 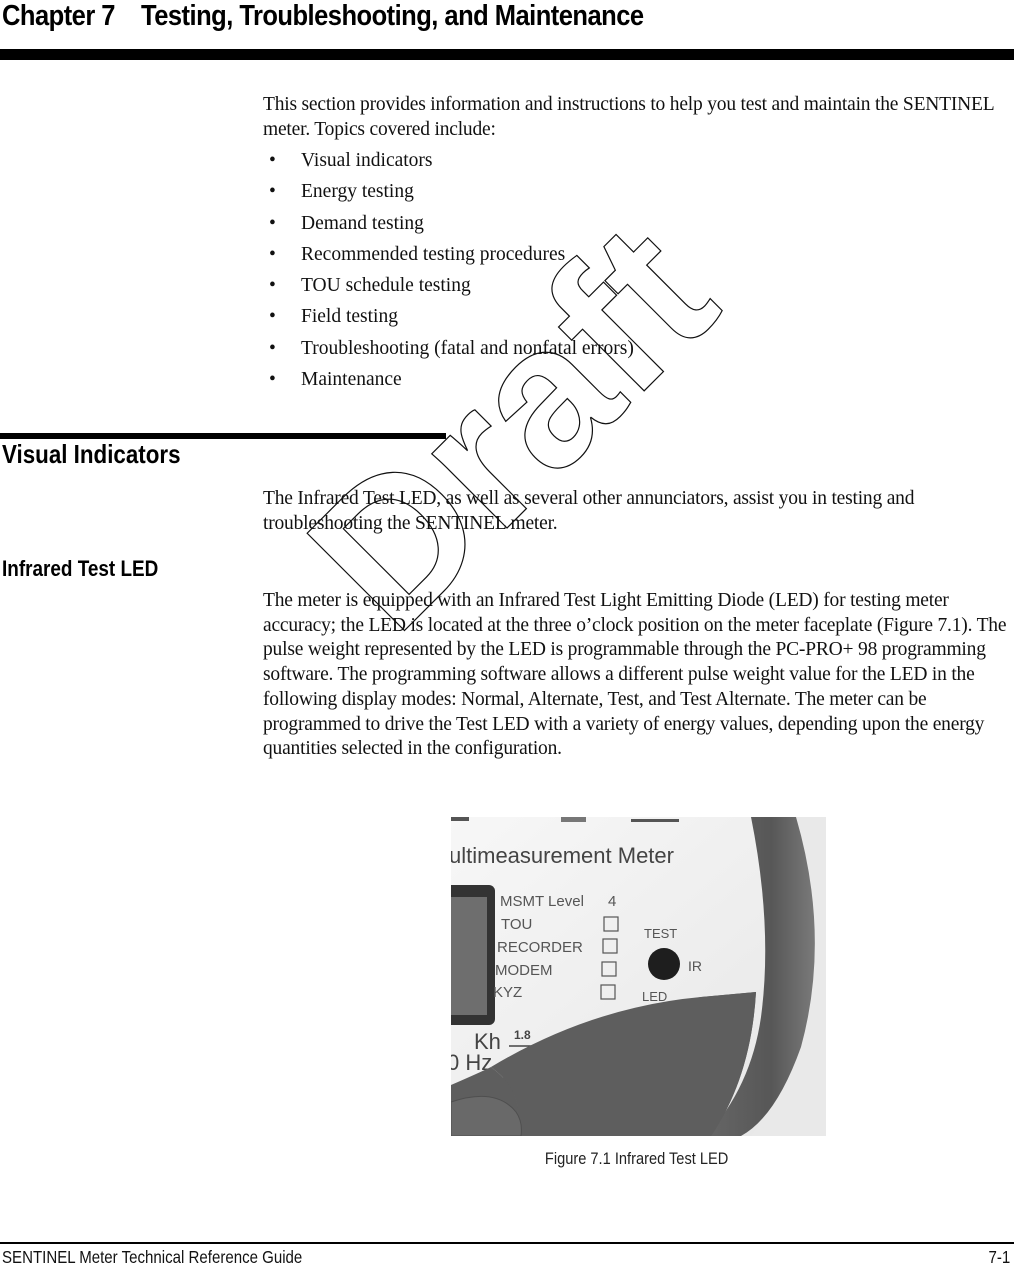 I want to click on footer-guide-title: SENTINEL Meter Technical Reference Guide, so click(x=152, y=1257).